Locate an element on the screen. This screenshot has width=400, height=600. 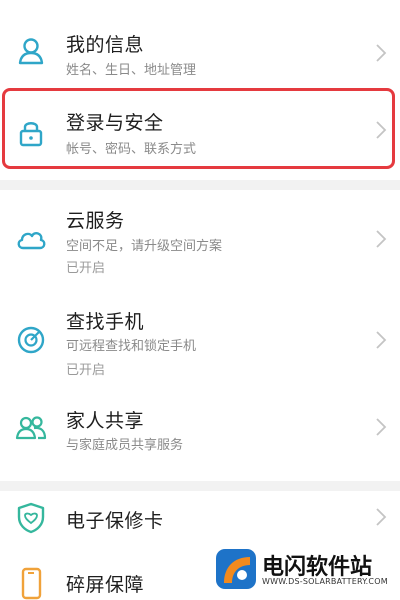
person-icon is located at coordinates (31, 51).